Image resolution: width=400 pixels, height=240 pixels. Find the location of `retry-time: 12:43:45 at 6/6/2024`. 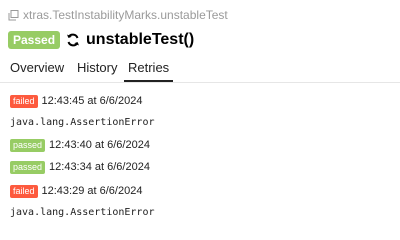

retry-time: 12:43:45 at 6/6/2024 is located at coordinates (92, 101).